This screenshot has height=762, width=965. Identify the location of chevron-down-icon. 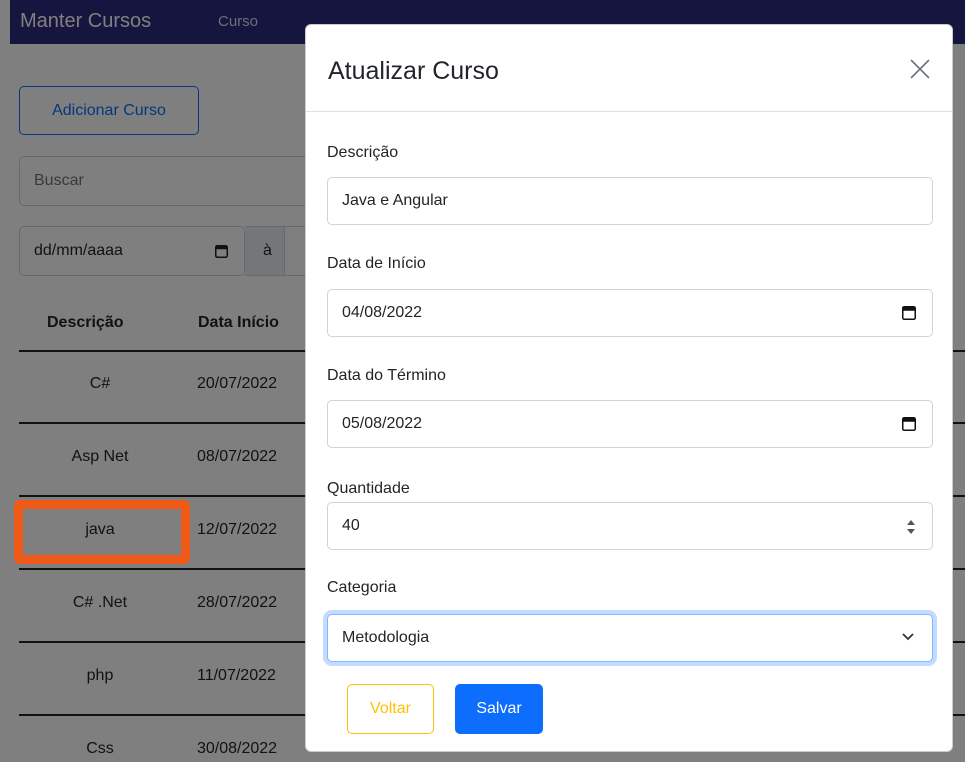
(908, 637).